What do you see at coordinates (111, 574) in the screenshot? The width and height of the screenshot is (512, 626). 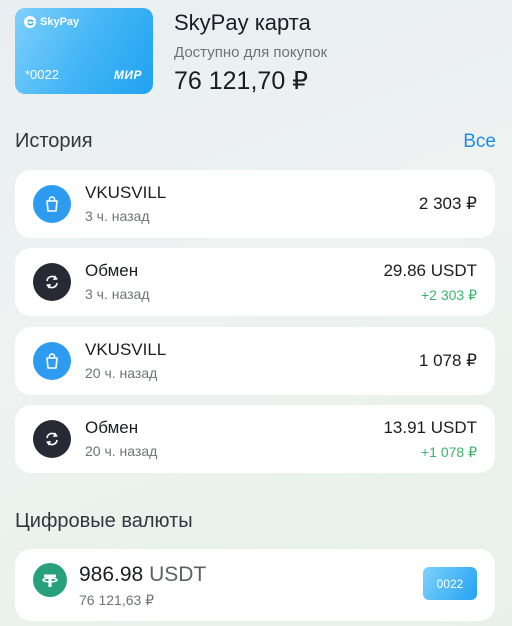 I see `crypto-amount-value: 986.98` at bounding box center [111, 574].